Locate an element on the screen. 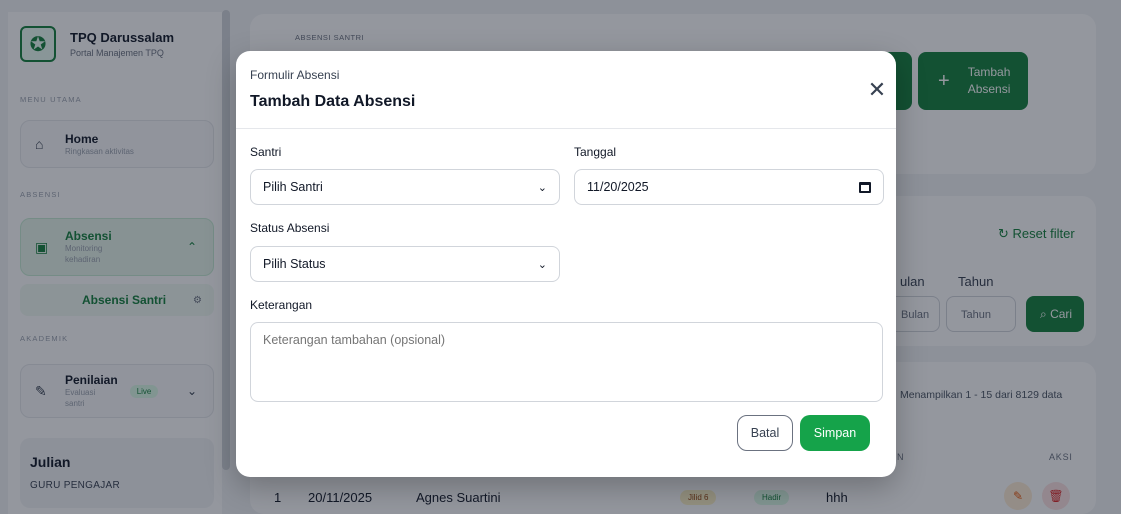 The width and height of the screenshot is (1121, 514). close-icon: ✕ is located at coordinates (877, 89).